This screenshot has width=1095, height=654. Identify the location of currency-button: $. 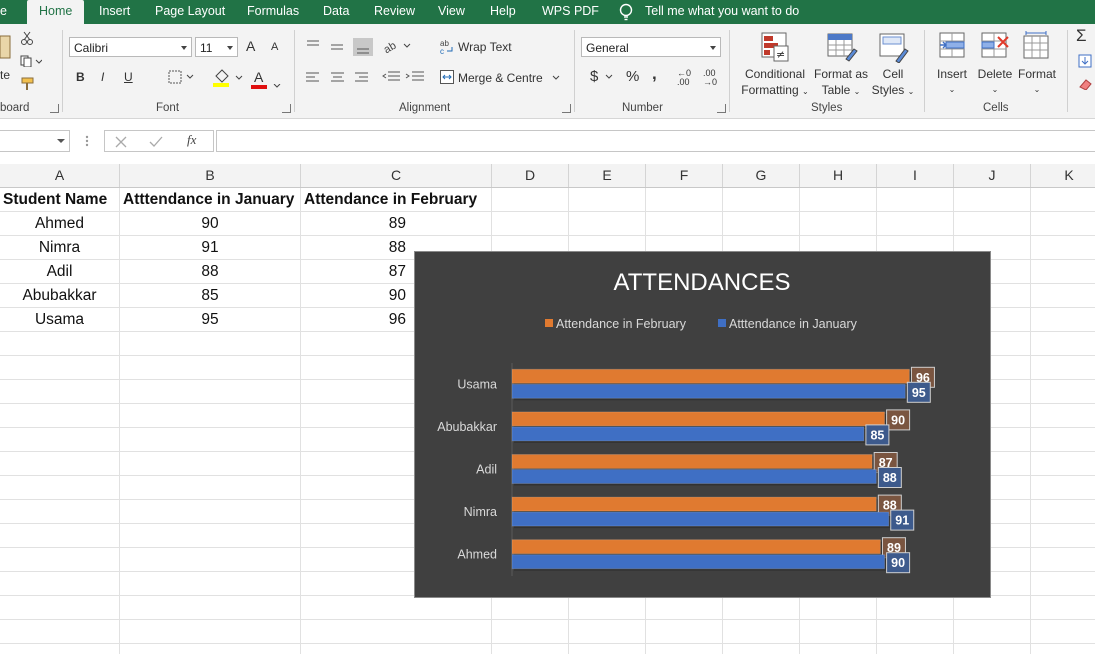
(594, 76).